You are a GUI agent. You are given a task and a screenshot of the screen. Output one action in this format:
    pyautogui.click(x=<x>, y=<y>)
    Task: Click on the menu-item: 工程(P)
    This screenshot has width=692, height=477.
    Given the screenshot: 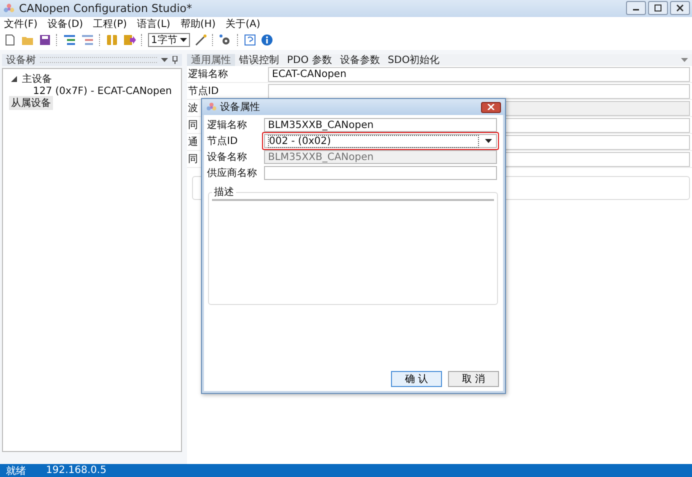 What is the action you would take?
    pyautogui.click(x=110, y=23)
    